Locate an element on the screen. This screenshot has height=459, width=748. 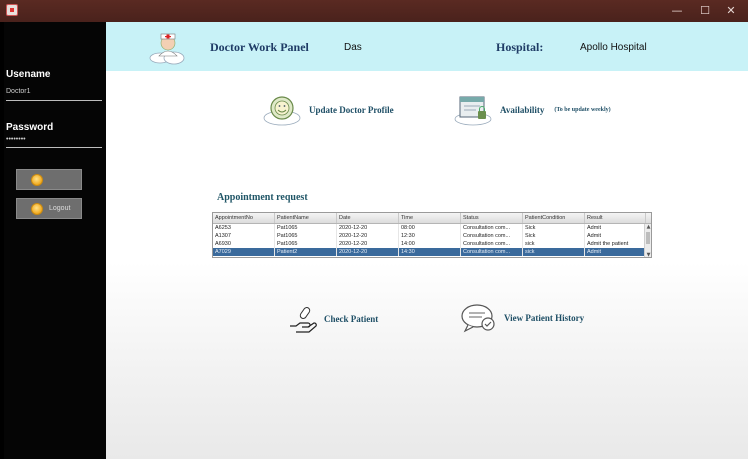
sidebar-button is located at coordinates (49, 179).